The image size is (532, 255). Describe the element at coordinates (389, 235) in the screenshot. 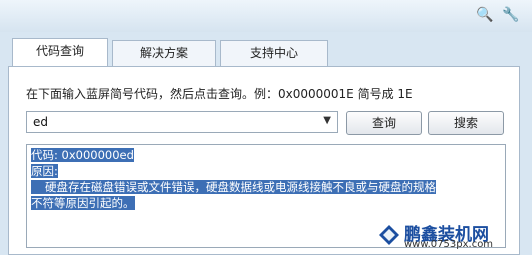

I see `watermark-logo-icon` at that location.